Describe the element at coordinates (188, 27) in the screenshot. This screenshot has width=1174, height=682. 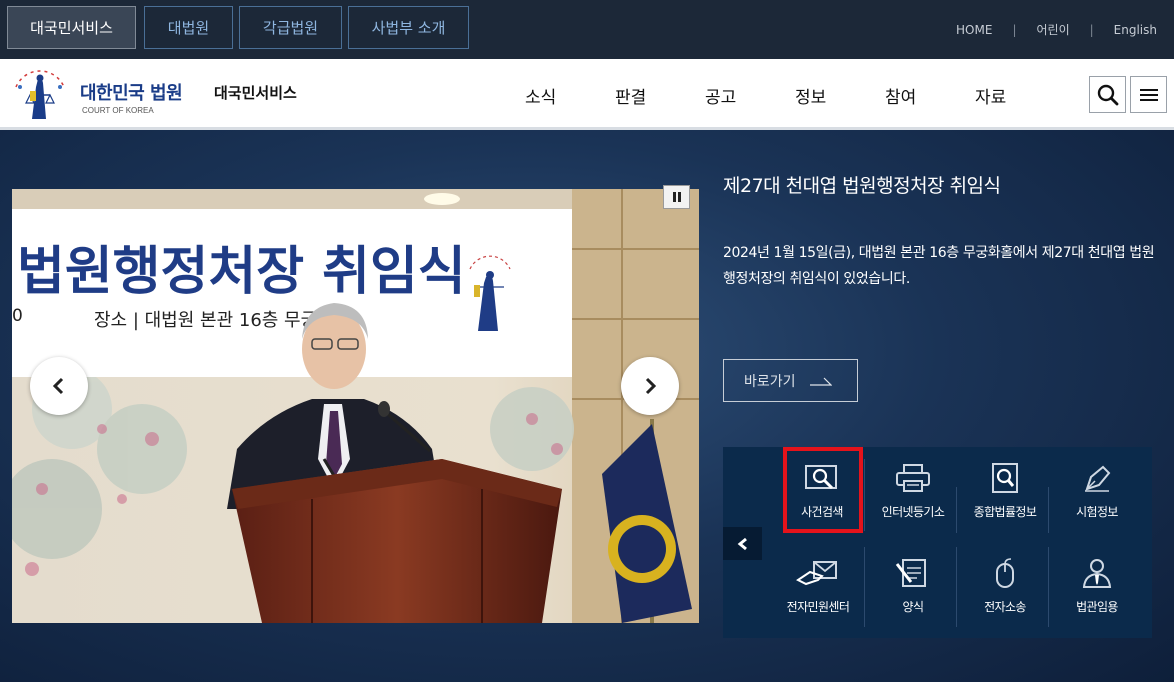
I see `tab-supreme-court: 대법원` at that location.